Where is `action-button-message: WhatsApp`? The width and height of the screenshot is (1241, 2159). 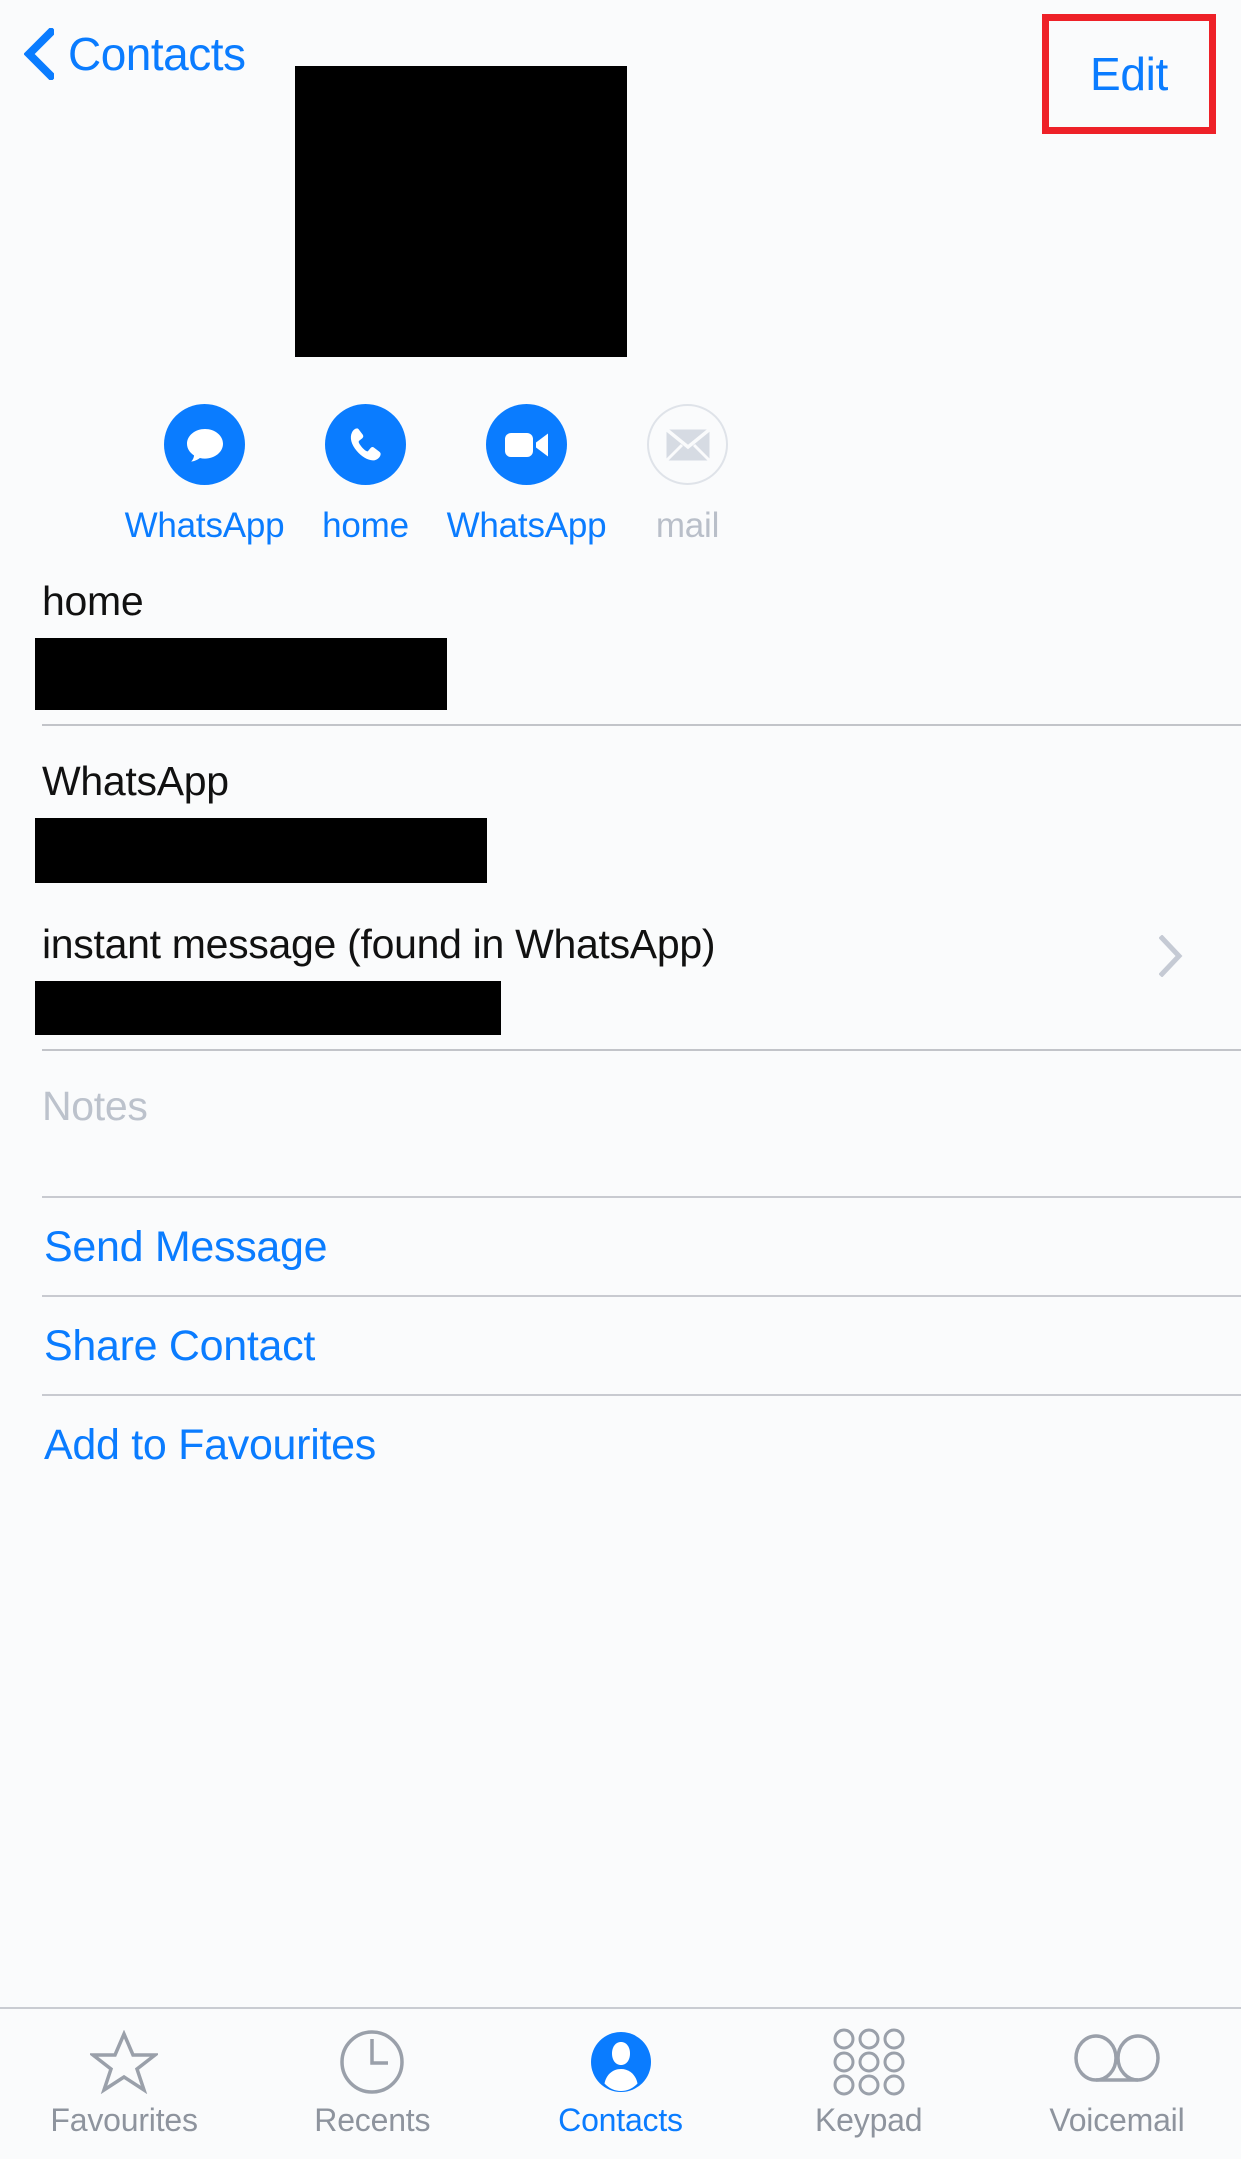
action-button-message: WhatsApp is located at coordinates (204, 475).